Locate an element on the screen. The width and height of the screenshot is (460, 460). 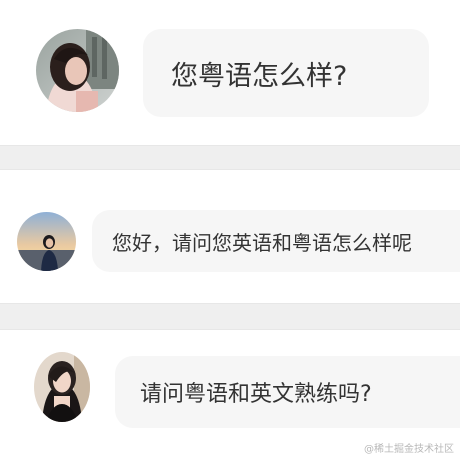
message-bubble: 您好，请问您英语和粤语怎么样呢 is located at coordinates (276, 241).